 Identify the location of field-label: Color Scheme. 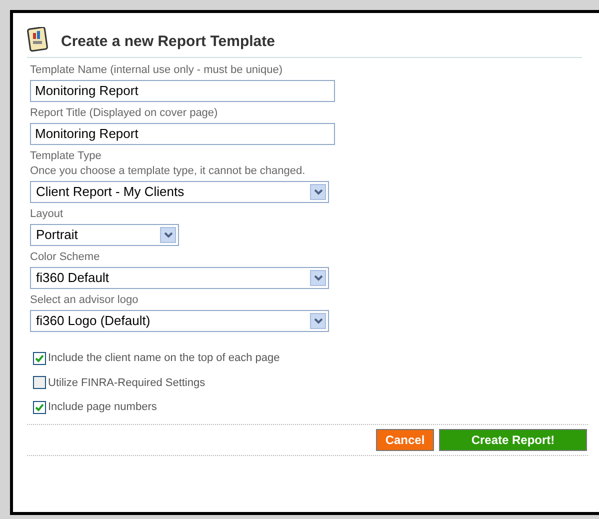
(65, 257).